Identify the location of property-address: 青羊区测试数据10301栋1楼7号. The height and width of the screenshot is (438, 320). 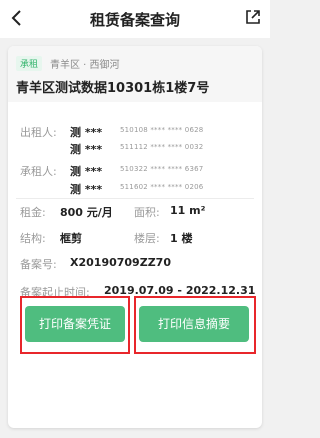
(113, 88).